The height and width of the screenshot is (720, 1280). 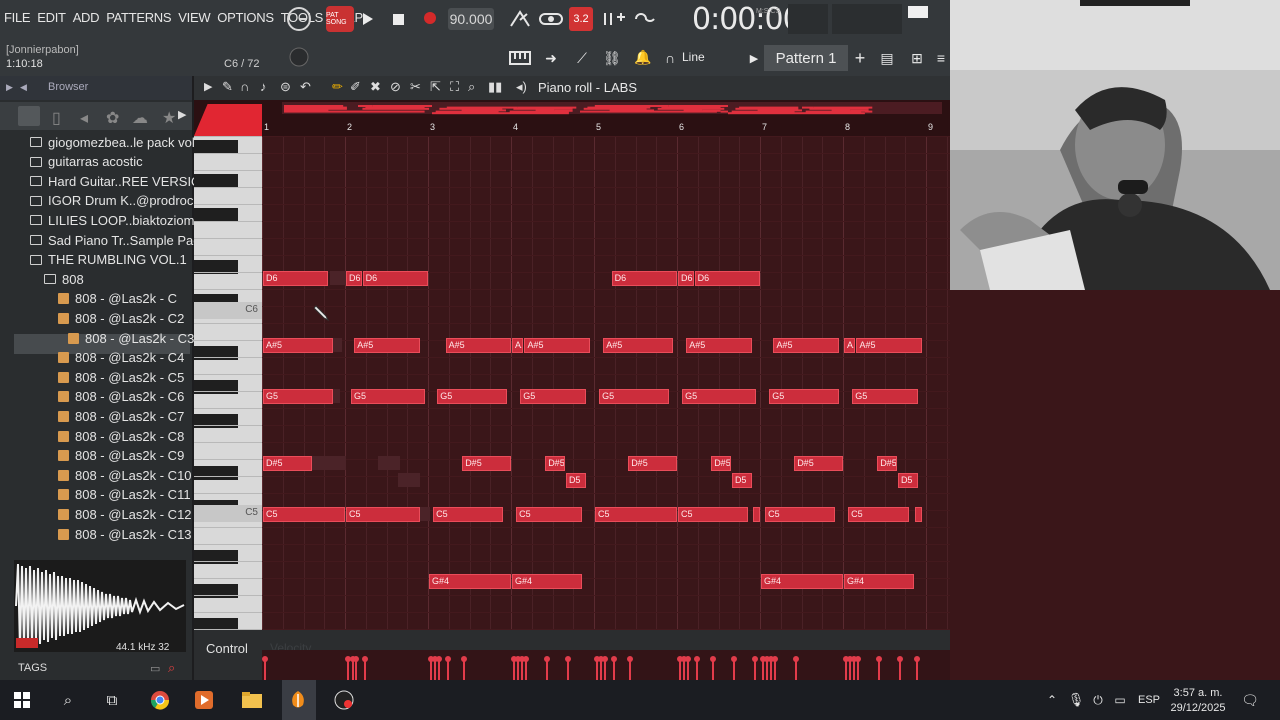 I want to click on piano-roll-select-icon: ⇱, so click(x=435, y=87).